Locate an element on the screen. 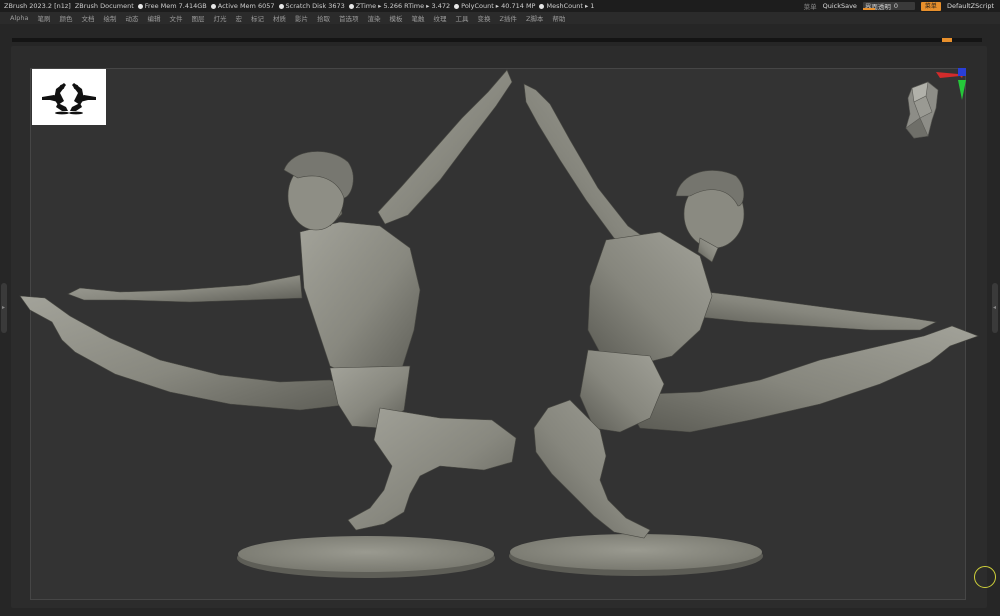  head-navigation-gizmo is located at coordinates (935, 103).